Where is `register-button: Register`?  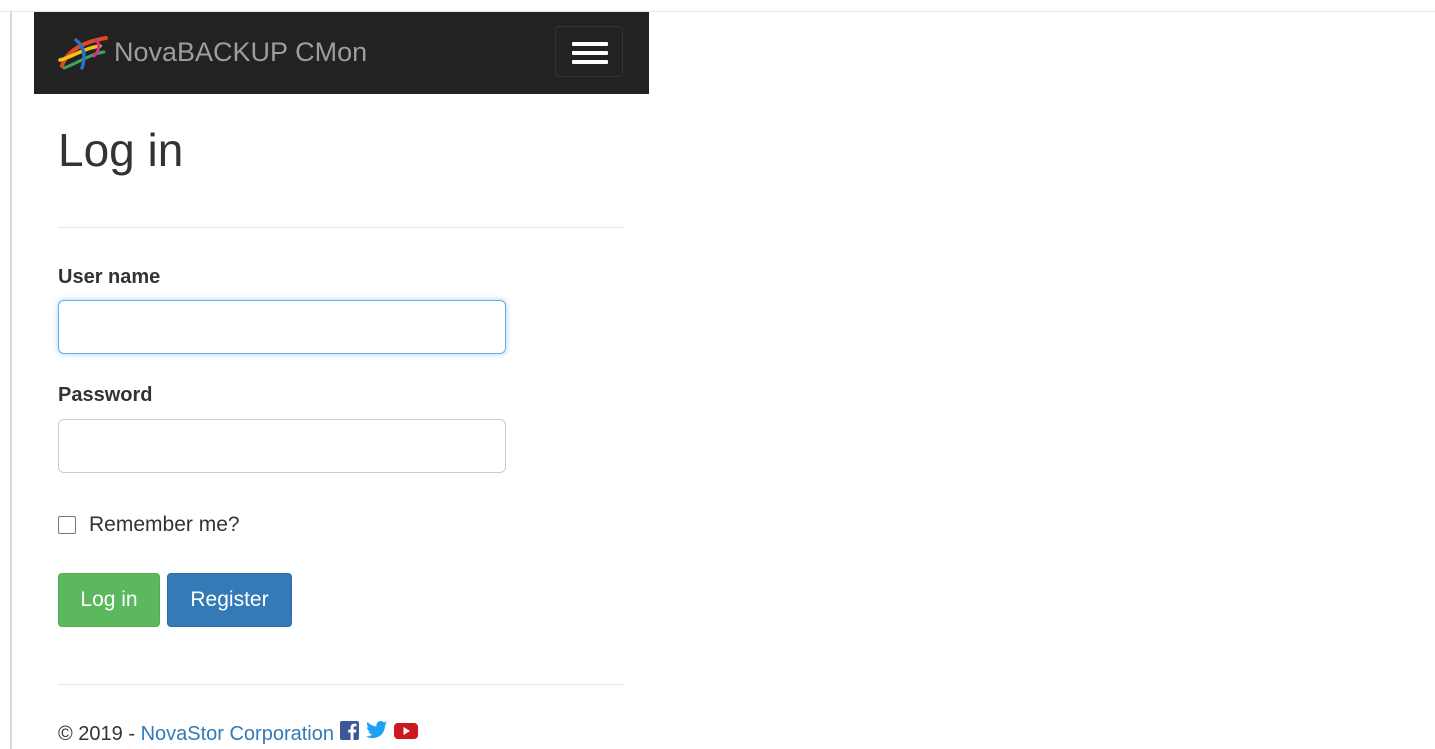
register-button: Register is located at coordinates (229, 600).